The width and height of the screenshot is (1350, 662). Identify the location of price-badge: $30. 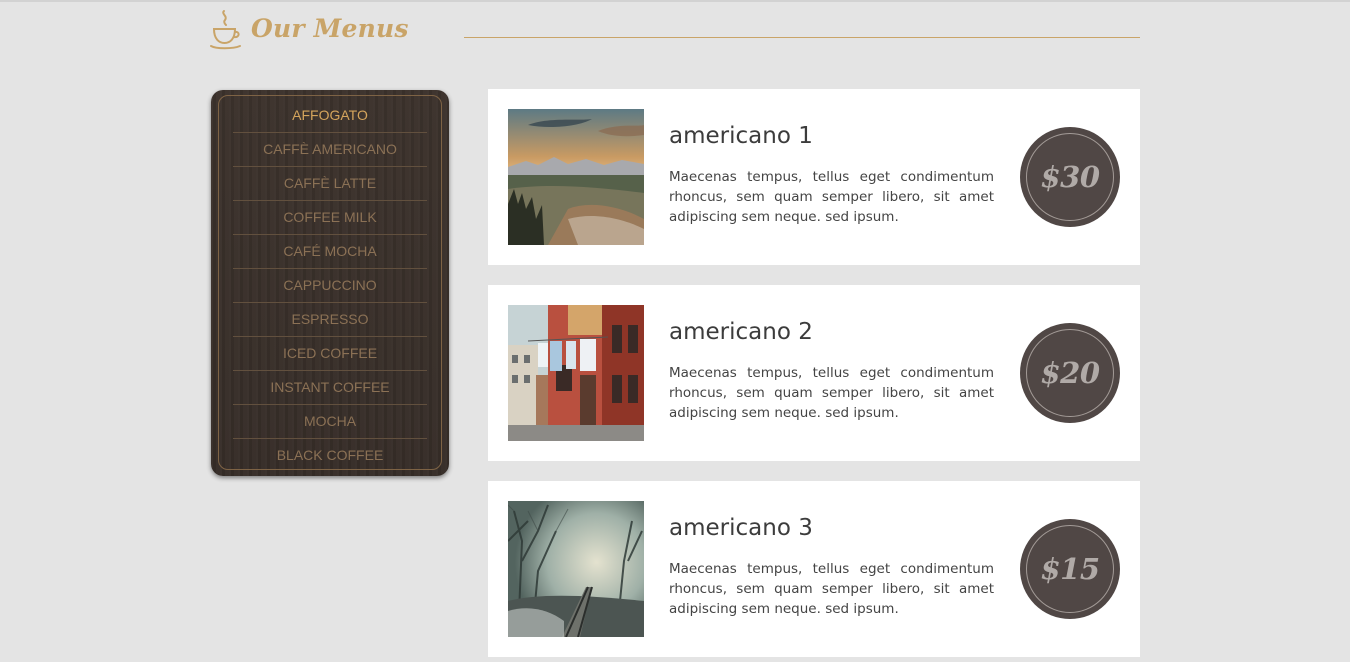
(1070, 177).